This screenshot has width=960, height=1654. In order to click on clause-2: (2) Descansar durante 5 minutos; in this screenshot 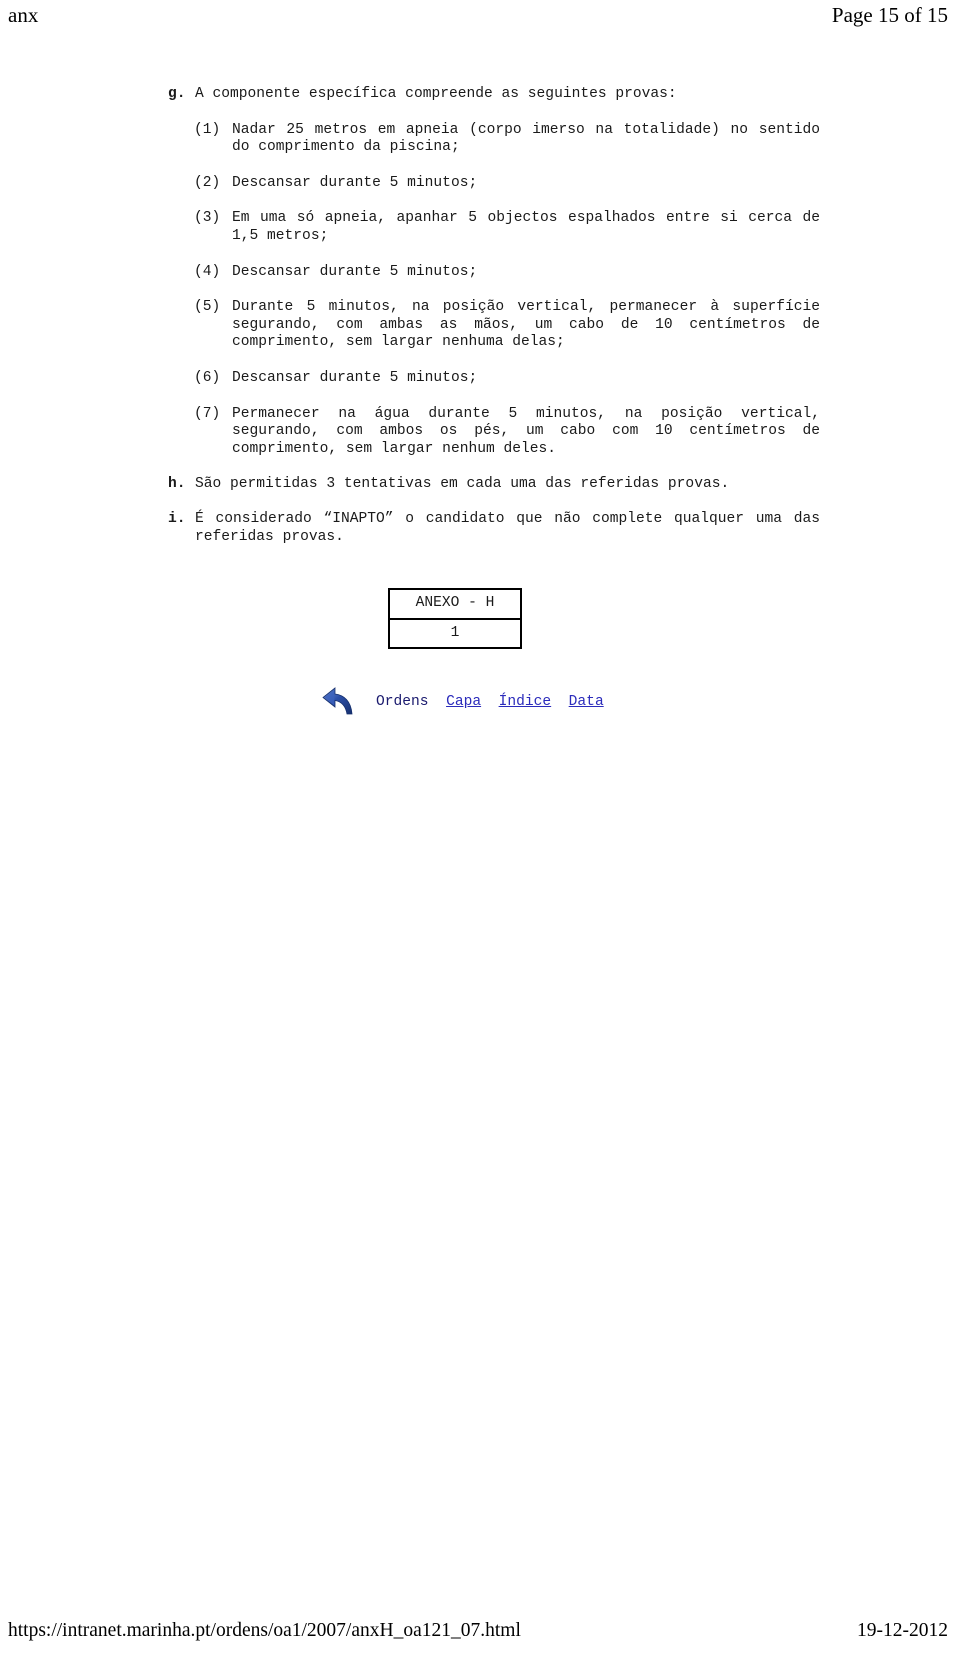, I will do `click(480, 184)`.